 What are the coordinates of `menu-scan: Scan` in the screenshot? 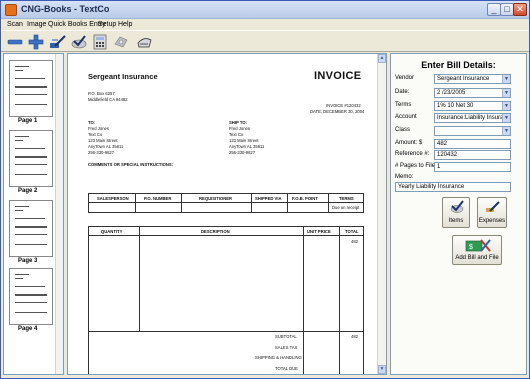 It's located at (15, 24).